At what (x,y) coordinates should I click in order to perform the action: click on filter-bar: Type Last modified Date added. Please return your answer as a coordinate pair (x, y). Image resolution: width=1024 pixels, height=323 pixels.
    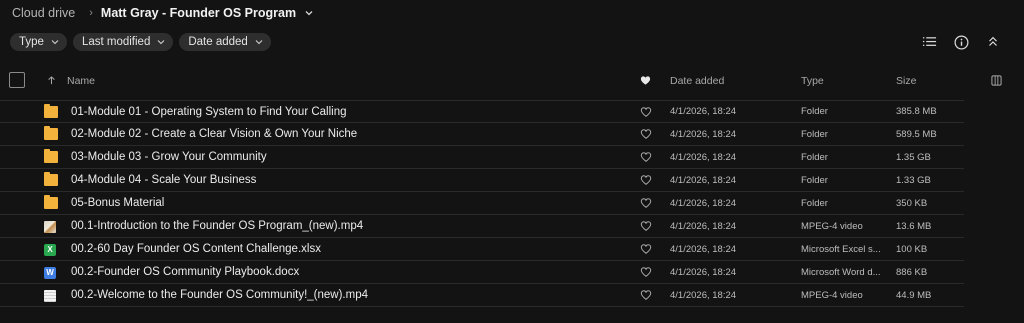
    Looking at the image, I should click on (140, 42).